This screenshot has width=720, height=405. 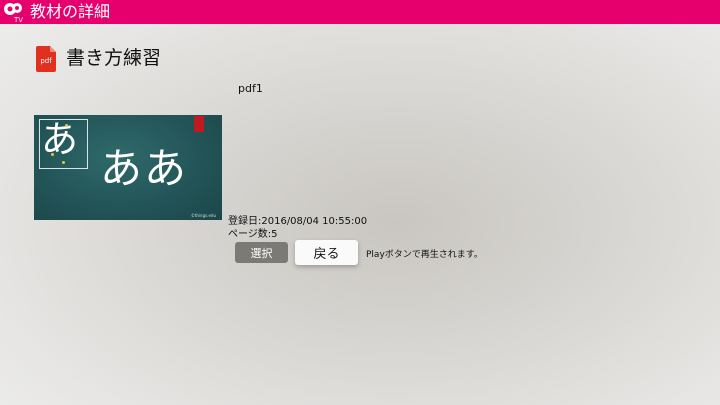 What do you see at coordinates (18, 19) in the screenshot?
I see `svg-text: TV` at bounding box center [18, 19].